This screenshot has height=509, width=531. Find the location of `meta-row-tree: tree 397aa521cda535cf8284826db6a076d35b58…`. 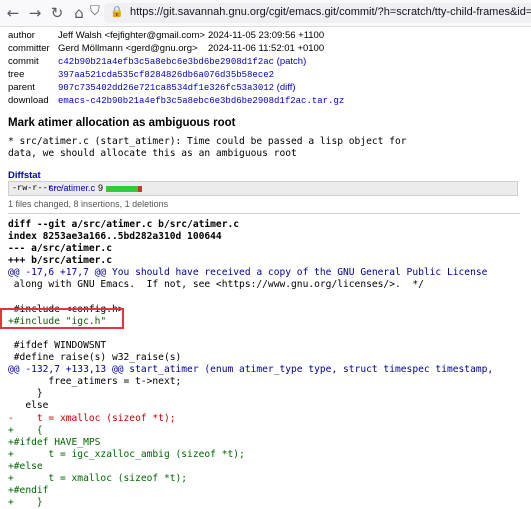

meta-row-tree: tree 397aa521cda535cf8284826db6a076d35b58… is located at coordinates (176, 75).